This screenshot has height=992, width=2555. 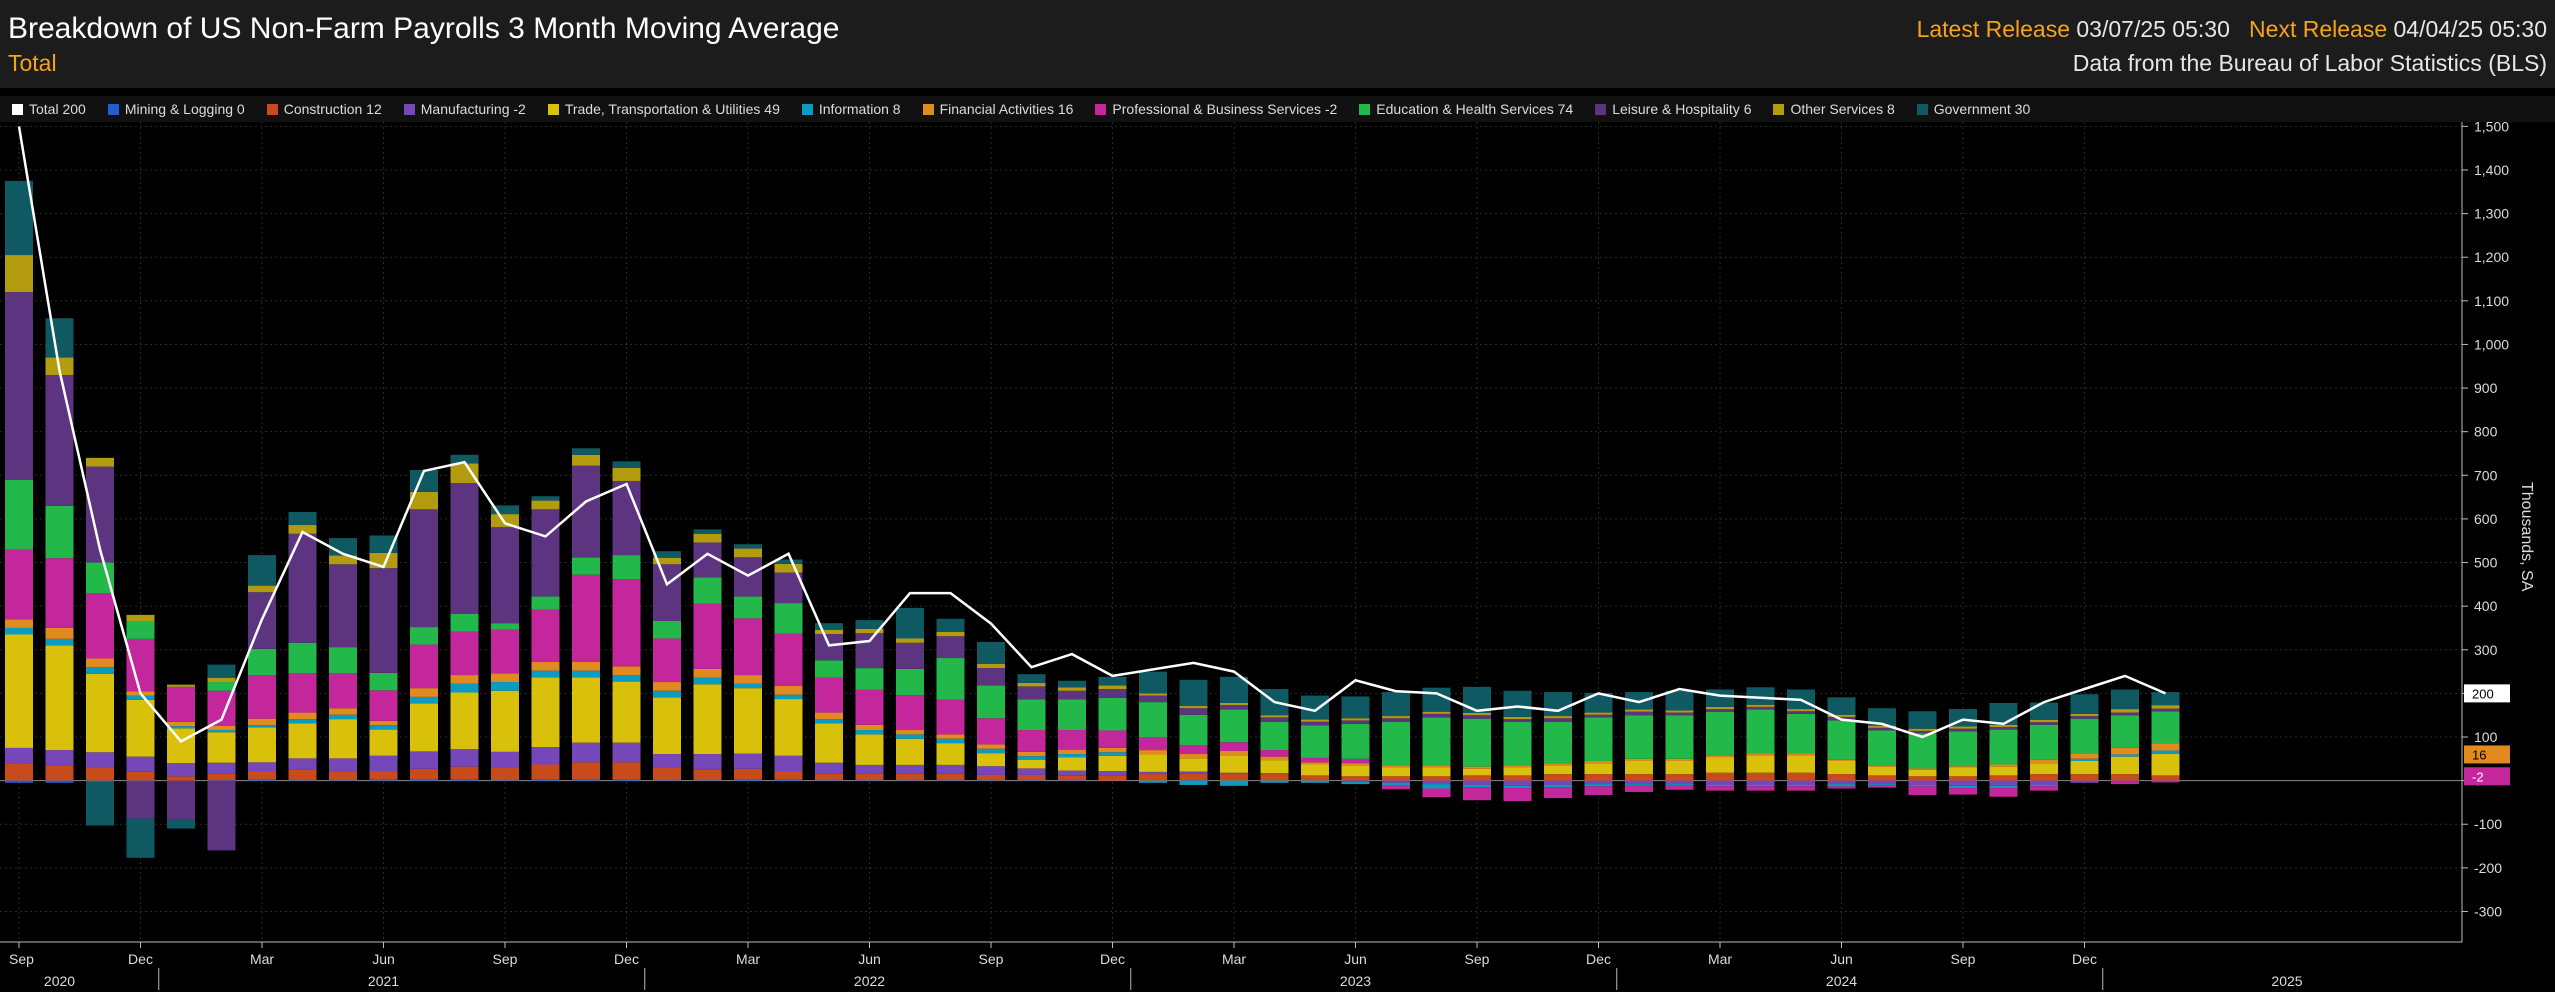 I want to click on value-tag-label: 200, so click(x=2483, y=693).